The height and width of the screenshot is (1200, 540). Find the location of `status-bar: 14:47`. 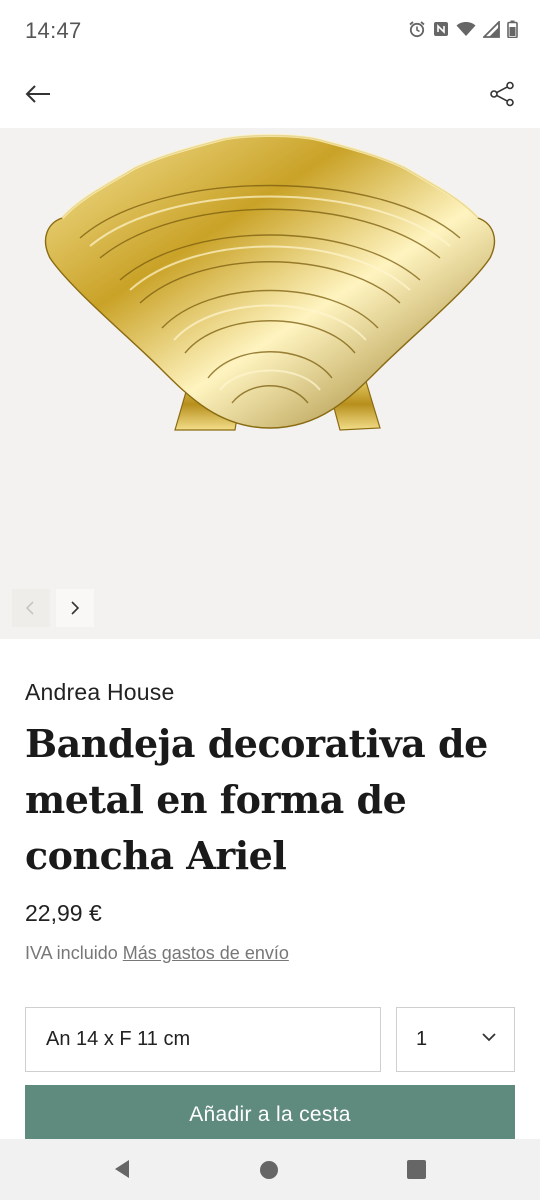

status-bar: 14:47 is located at coordinates (270, 31).